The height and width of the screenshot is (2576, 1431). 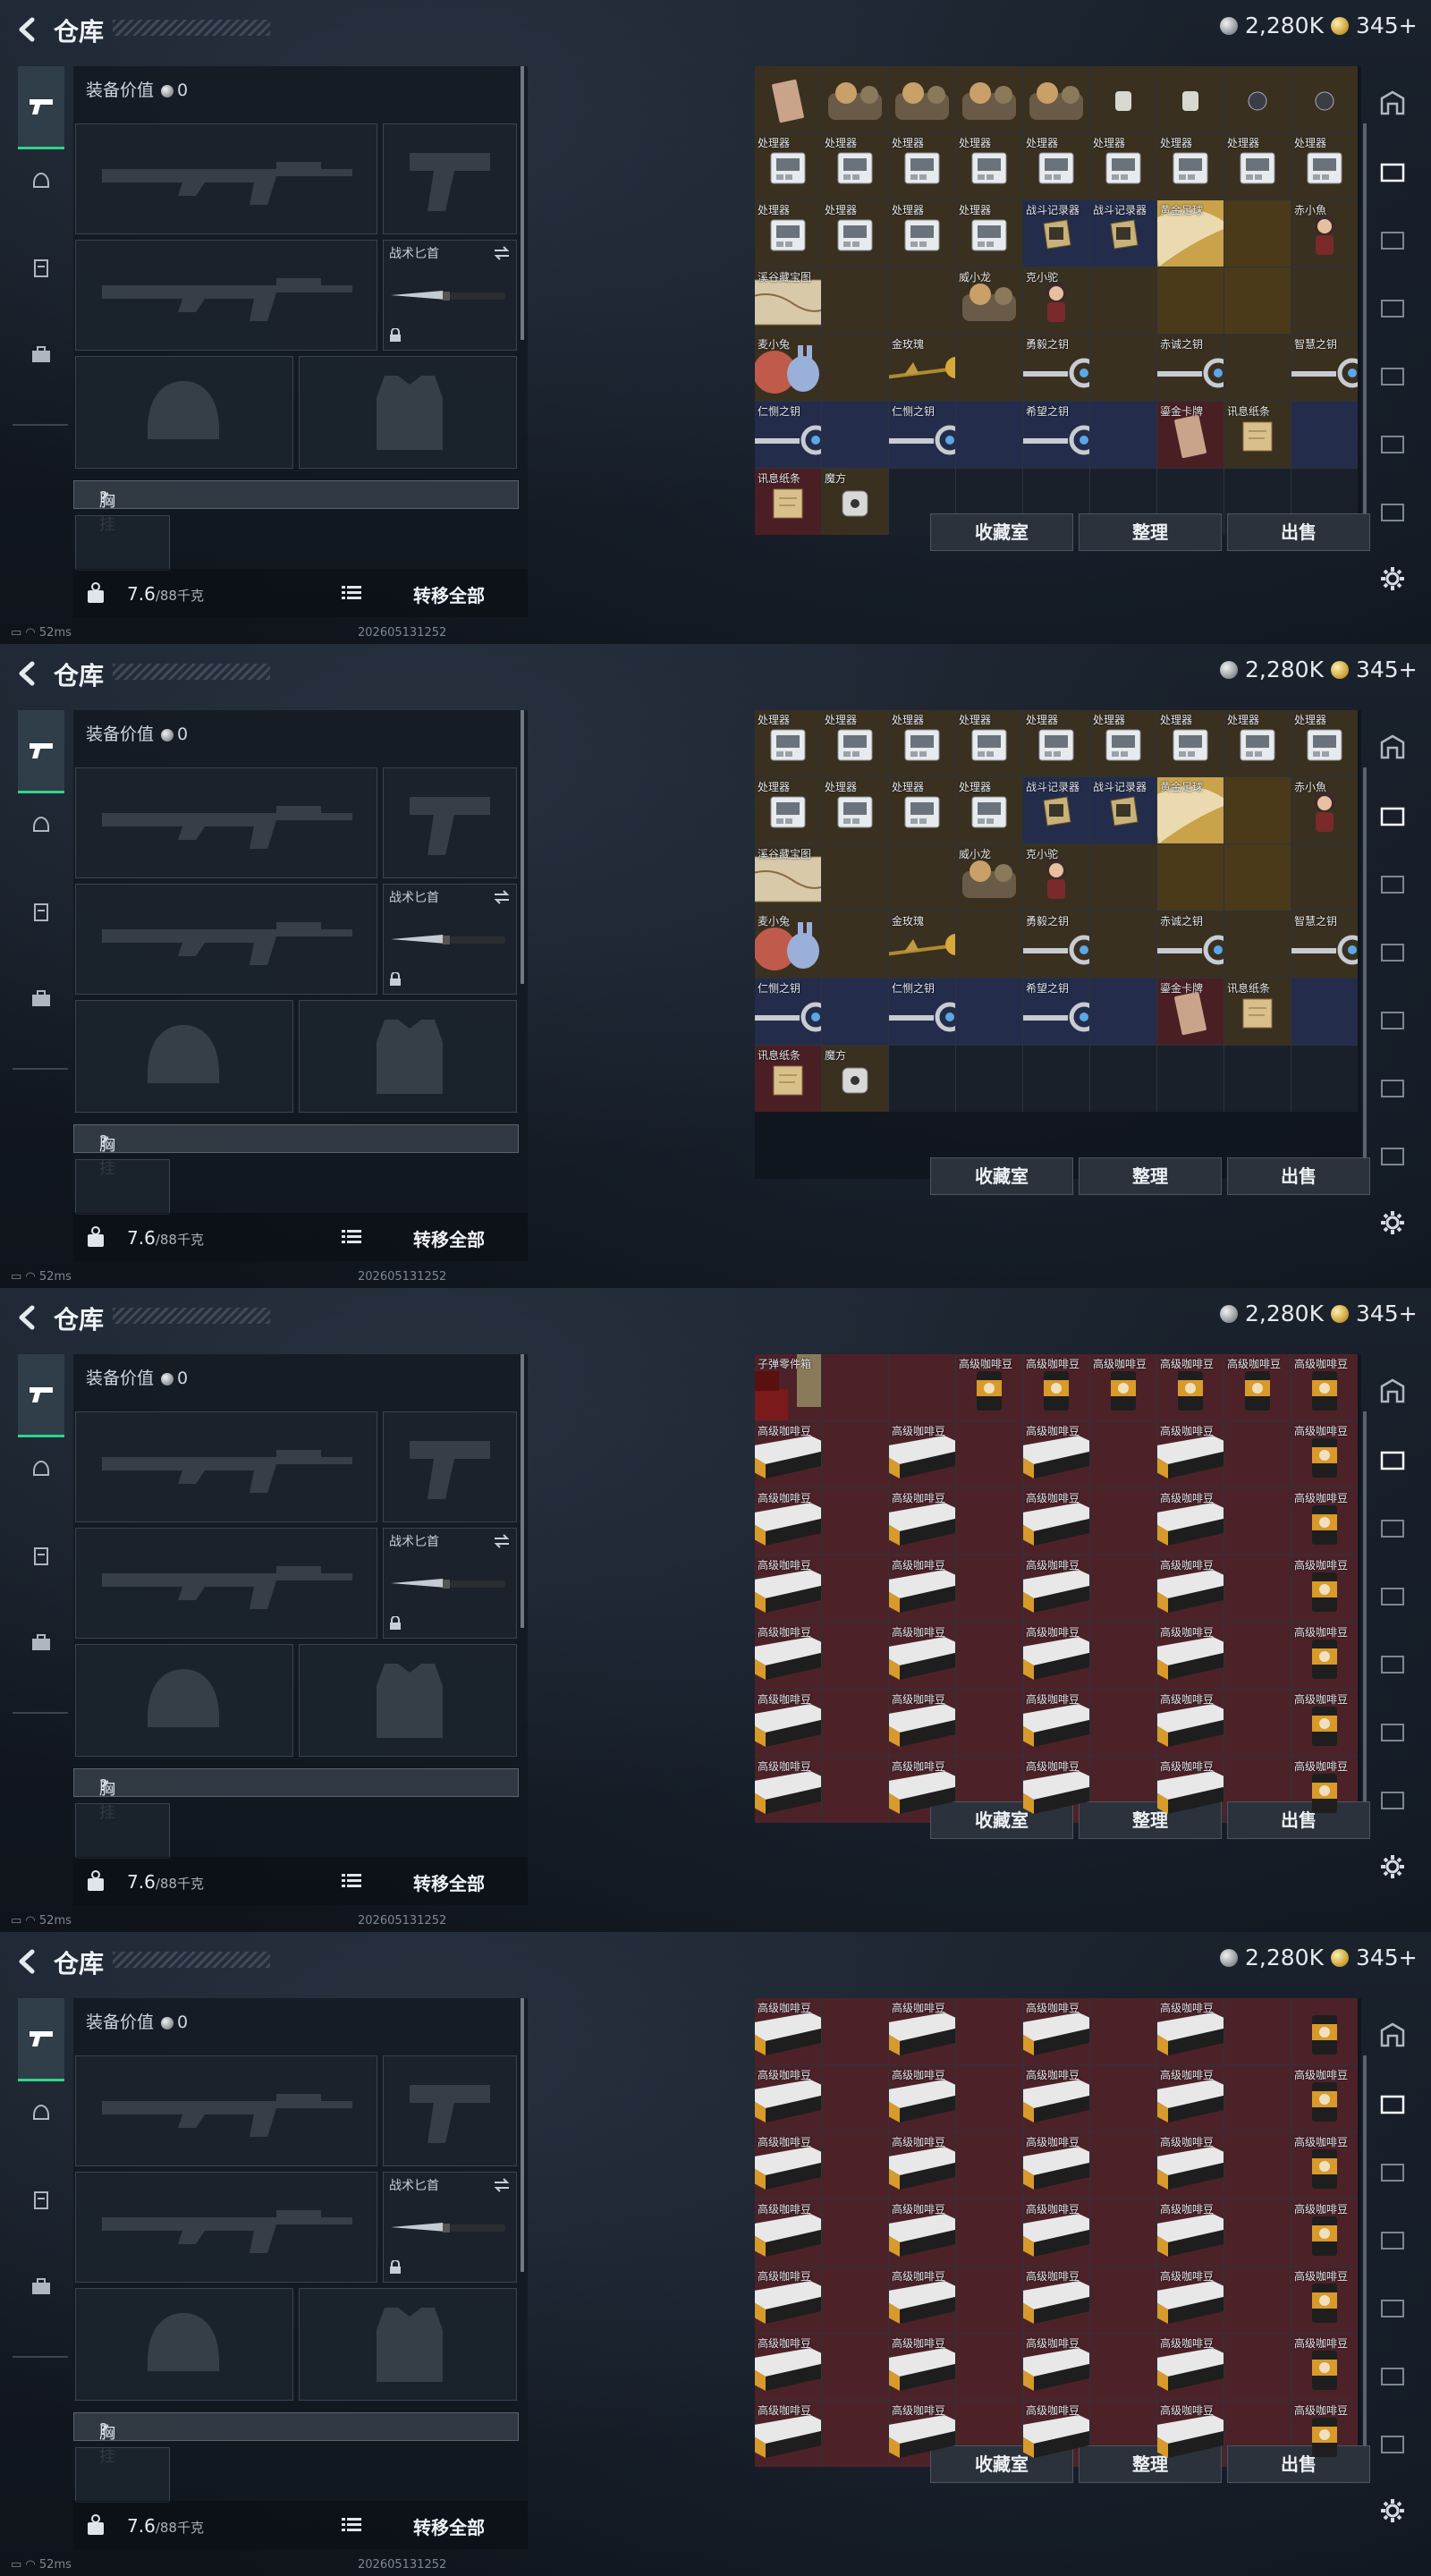 What do you see at coordinates (1190, 233) in the screenshot?
I see `inventory-cell: 黄金足球` at bounding box center [1190, 233].